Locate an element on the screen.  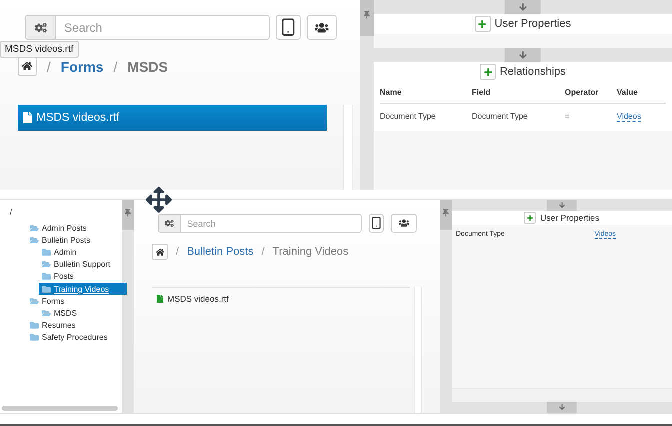
horizontal-scrollbar is located at coordinates (60, 408).